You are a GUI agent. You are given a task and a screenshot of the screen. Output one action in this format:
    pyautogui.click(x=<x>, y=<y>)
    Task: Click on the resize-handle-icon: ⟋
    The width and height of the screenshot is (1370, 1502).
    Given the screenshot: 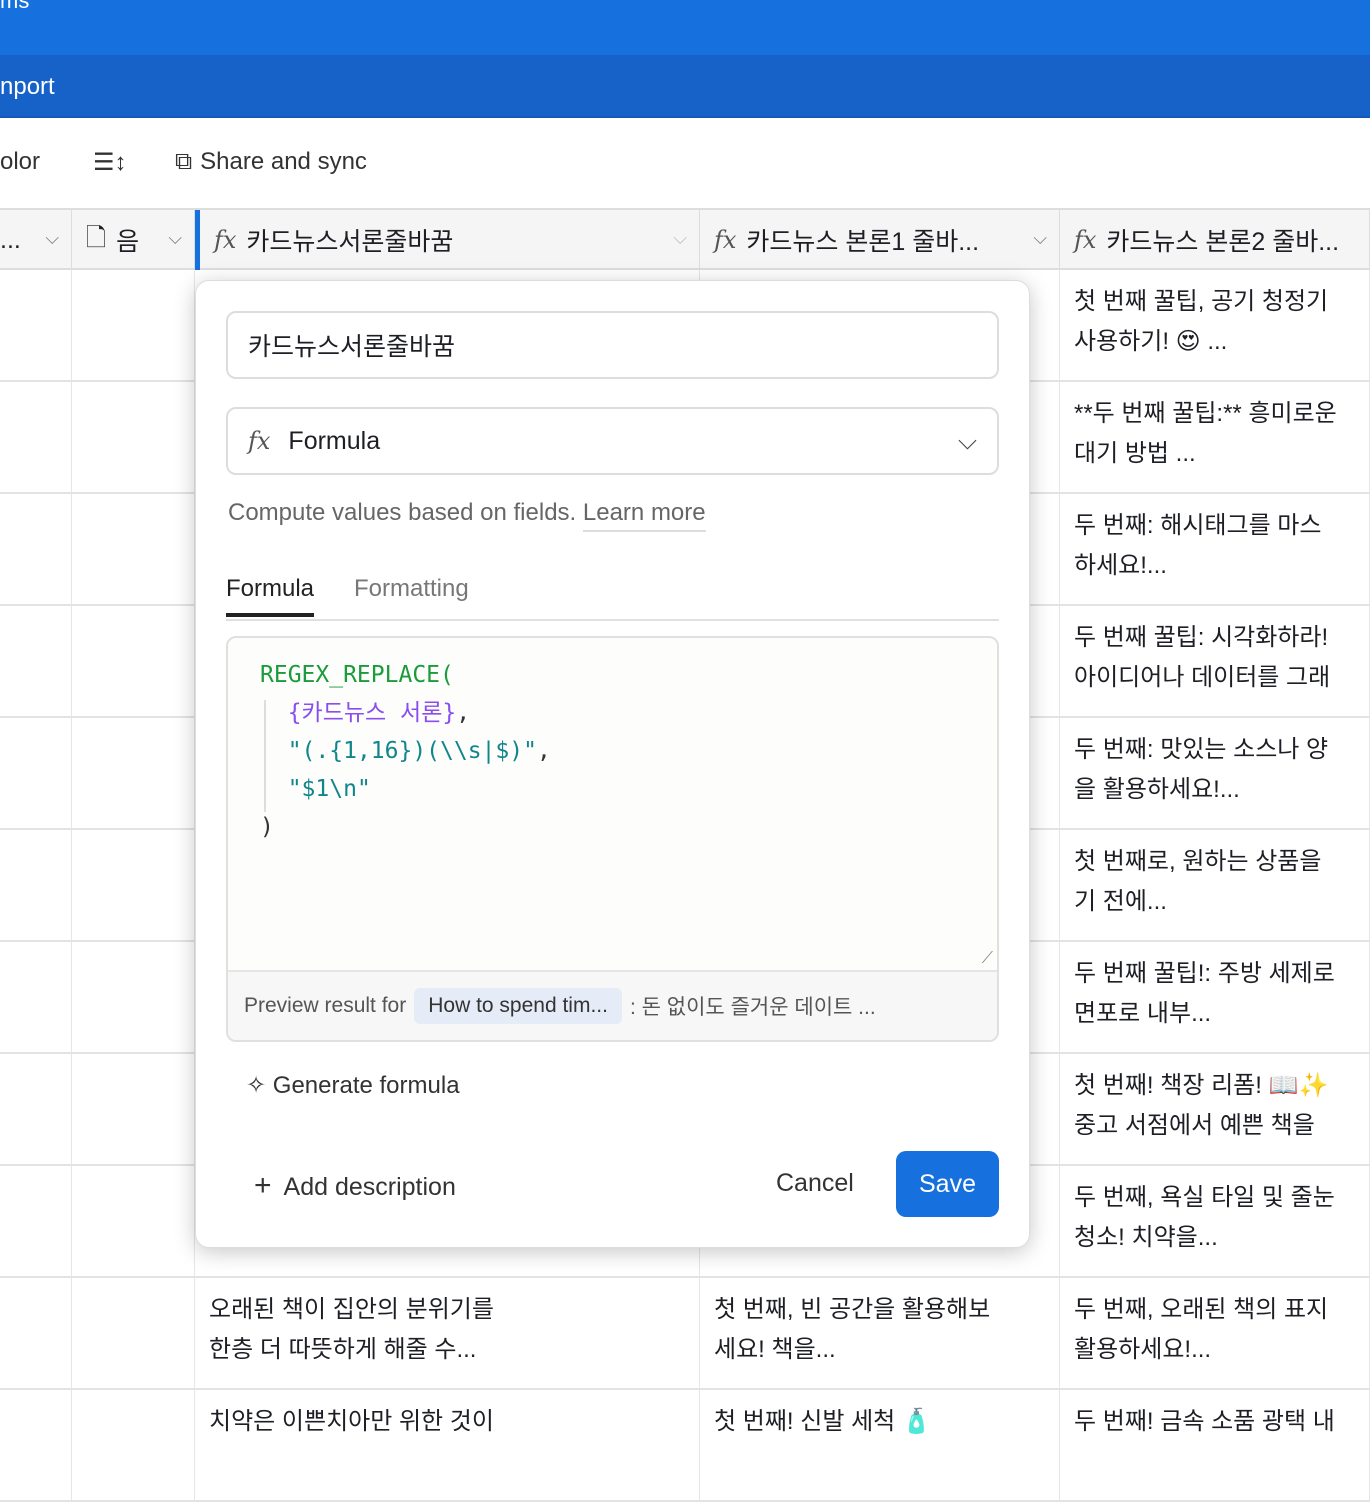 What is the action you would take?
    pyautogui.click(x=987, y=959)
    